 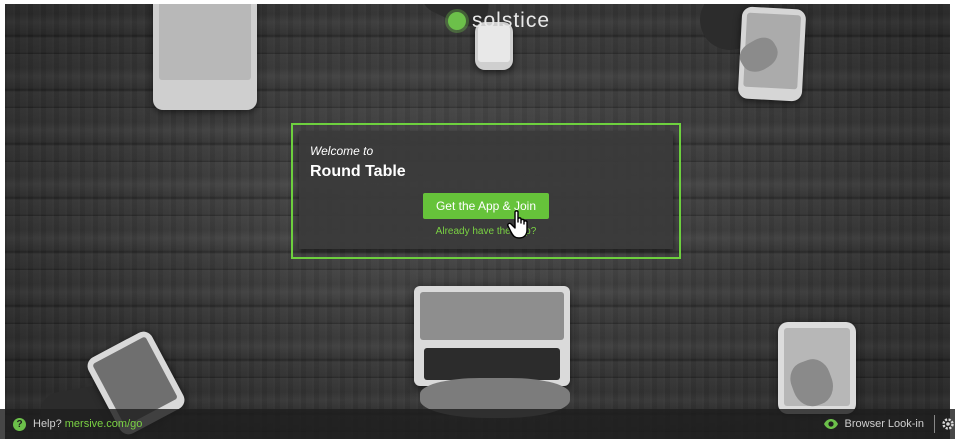 I want to click on eye-icon, so click(x=831, y=424).